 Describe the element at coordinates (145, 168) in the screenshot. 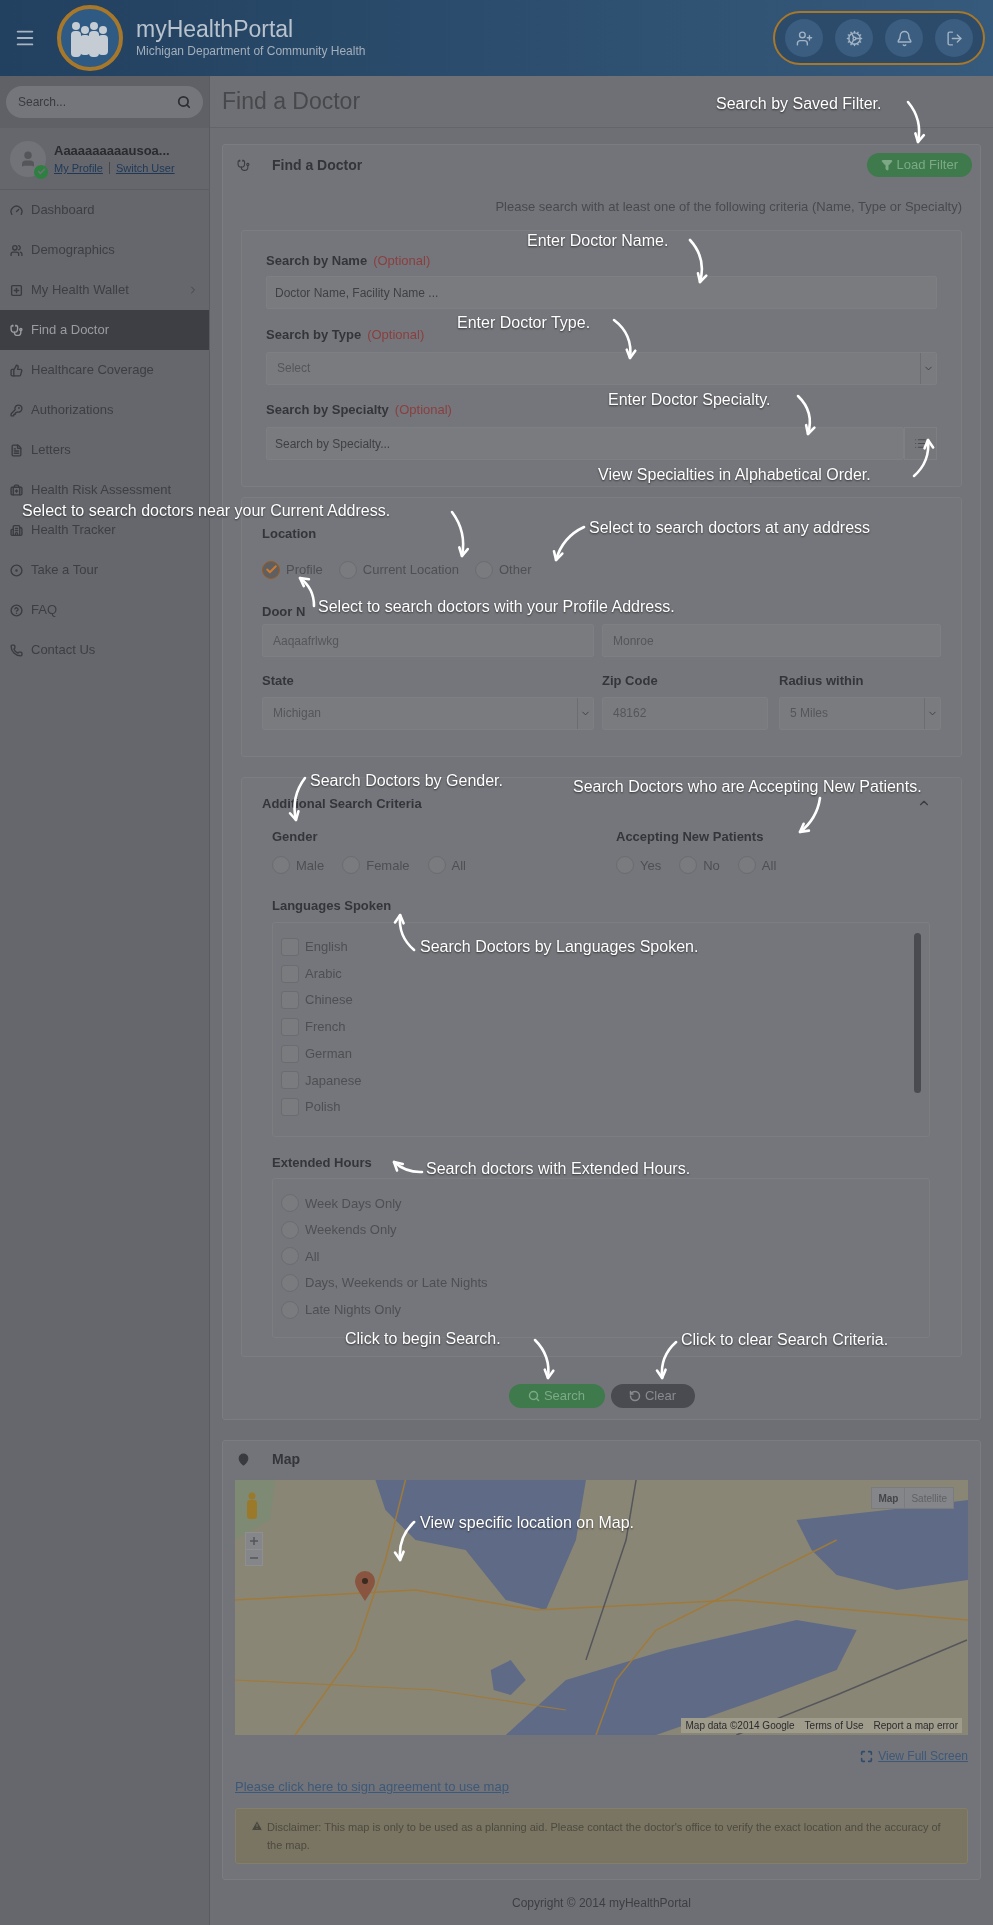

I see `switch-user-link: Switch User` at that location.